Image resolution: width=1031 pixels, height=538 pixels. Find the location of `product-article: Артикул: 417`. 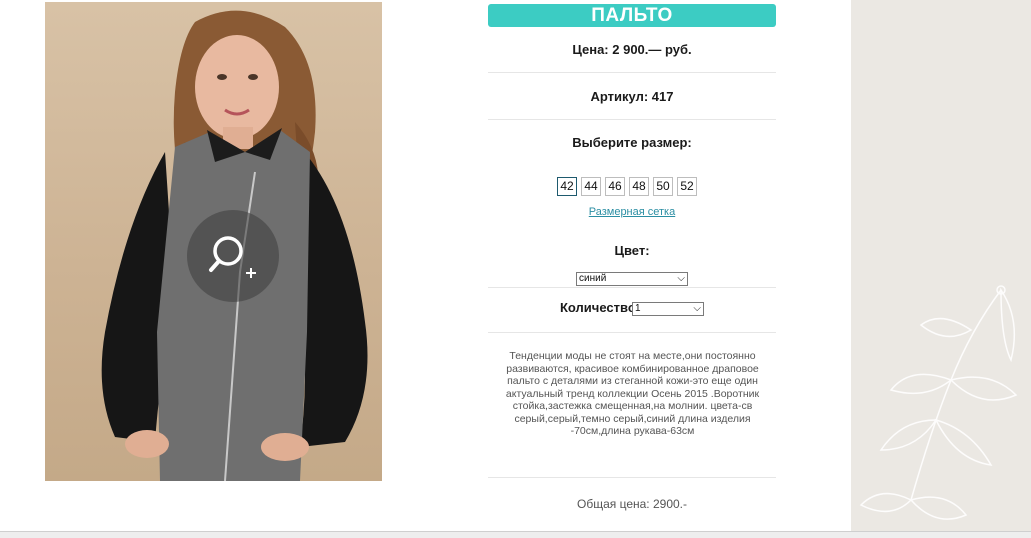

product-article: Артикул: 417 is located at coordinates (632, 96).